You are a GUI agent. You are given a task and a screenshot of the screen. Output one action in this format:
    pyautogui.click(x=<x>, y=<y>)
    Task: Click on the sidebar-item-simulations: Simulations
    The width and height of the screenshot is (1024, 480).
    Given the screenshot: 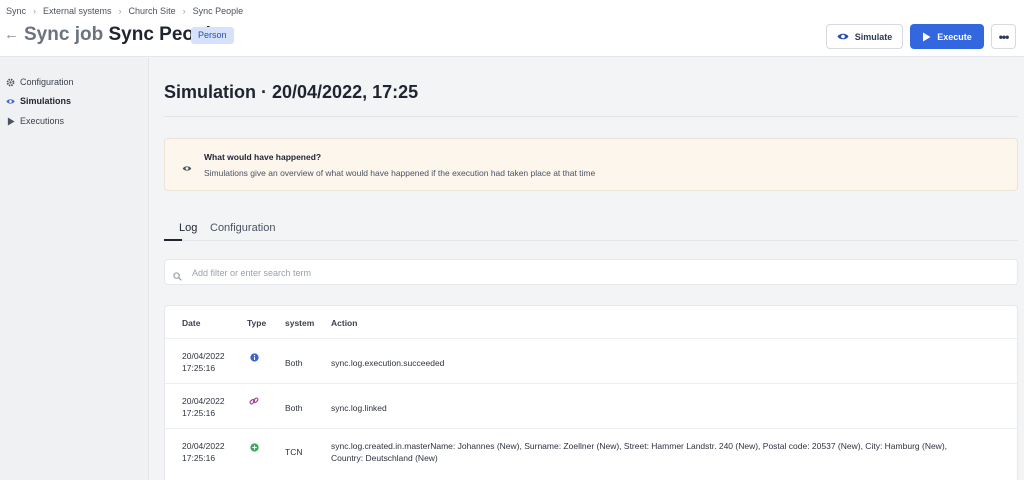 What is the action you would take?
    pyautogui.click(x=38, y=101)
    